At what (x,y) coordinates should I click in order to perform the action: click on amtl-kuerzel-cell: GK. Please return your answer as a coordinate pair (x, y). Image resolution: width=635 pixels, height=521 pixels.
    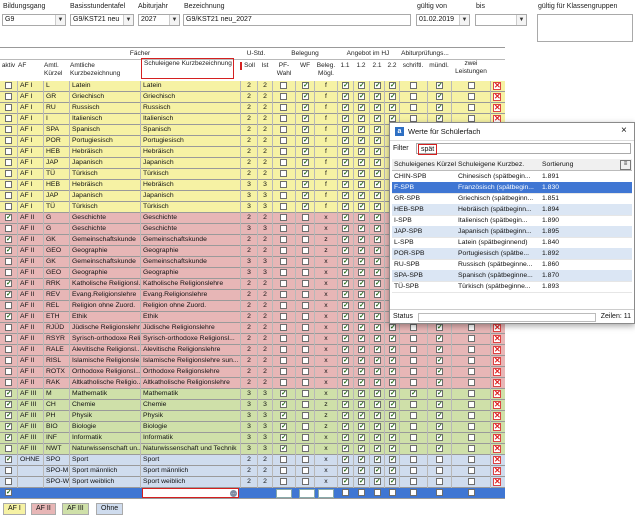
    Looking at the image, I should click on (57, 262).